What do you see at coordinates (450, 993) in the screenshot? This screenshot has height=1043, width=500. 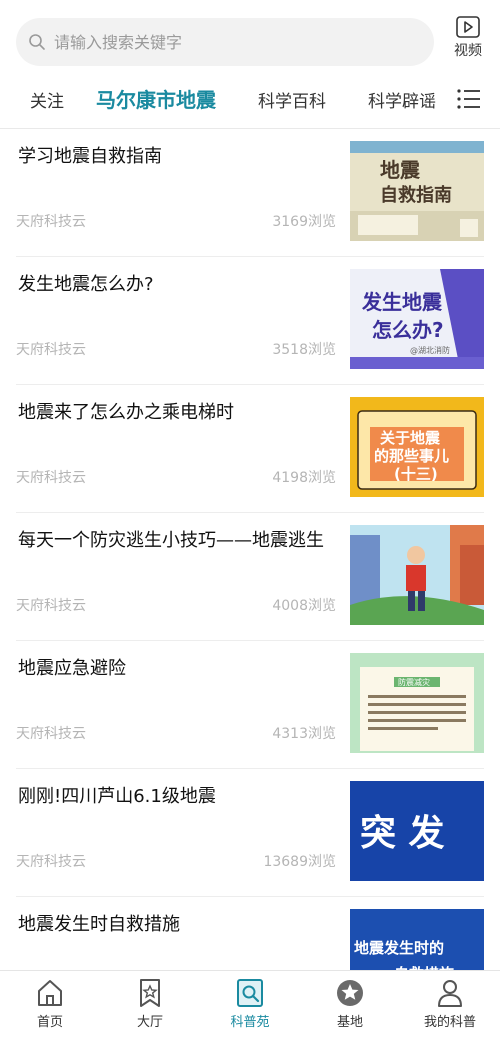 I see `user-icon` at bounding box center [450, 993].